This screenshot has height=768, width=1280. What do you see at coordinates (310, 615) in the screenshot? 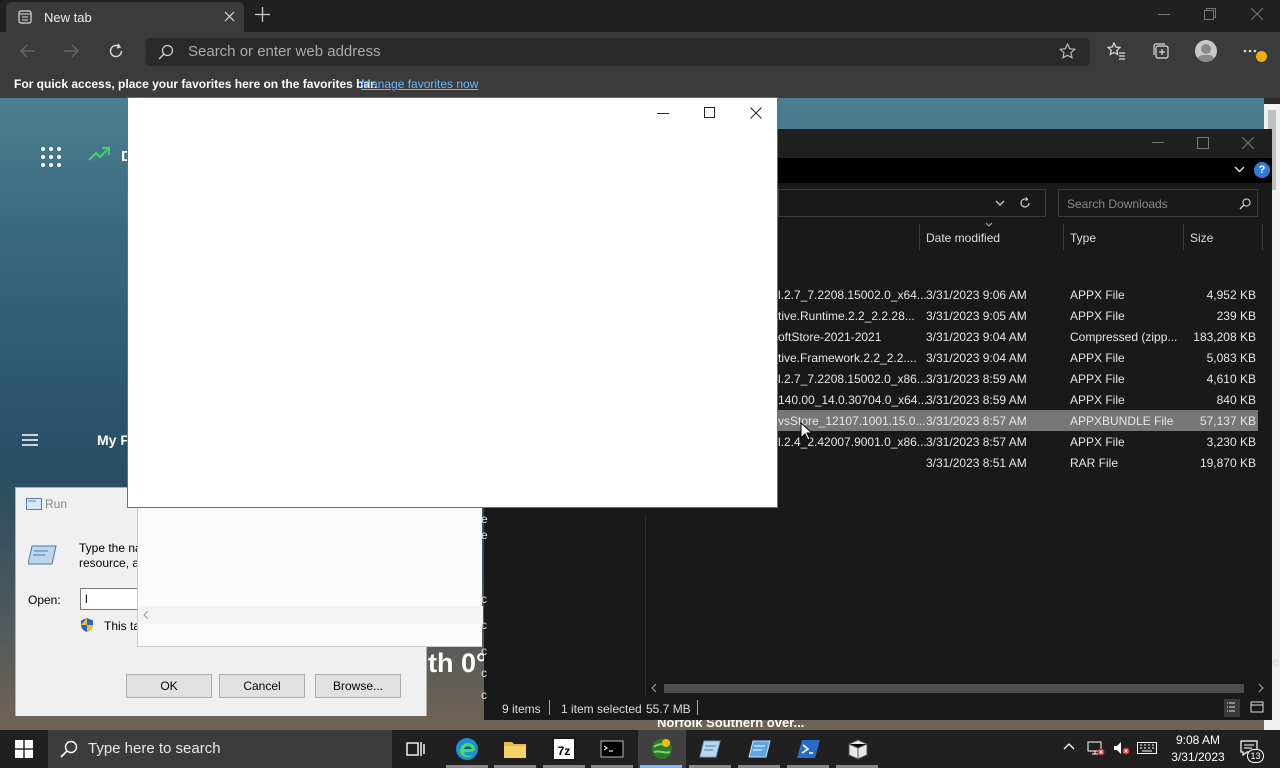
I see `background-window-scrollbar` at bounding box center [310, 615].